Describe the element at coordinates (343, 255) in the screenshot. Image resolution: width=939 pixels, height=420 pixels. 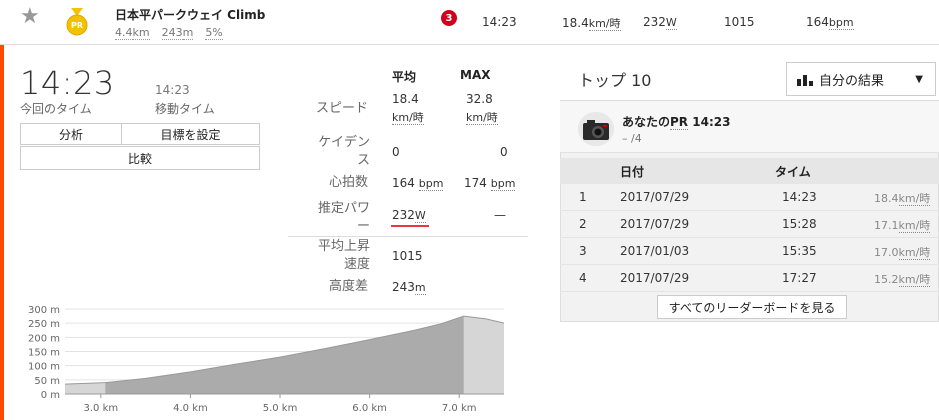
I see `vam-label: 平均上昇速度` at that location.